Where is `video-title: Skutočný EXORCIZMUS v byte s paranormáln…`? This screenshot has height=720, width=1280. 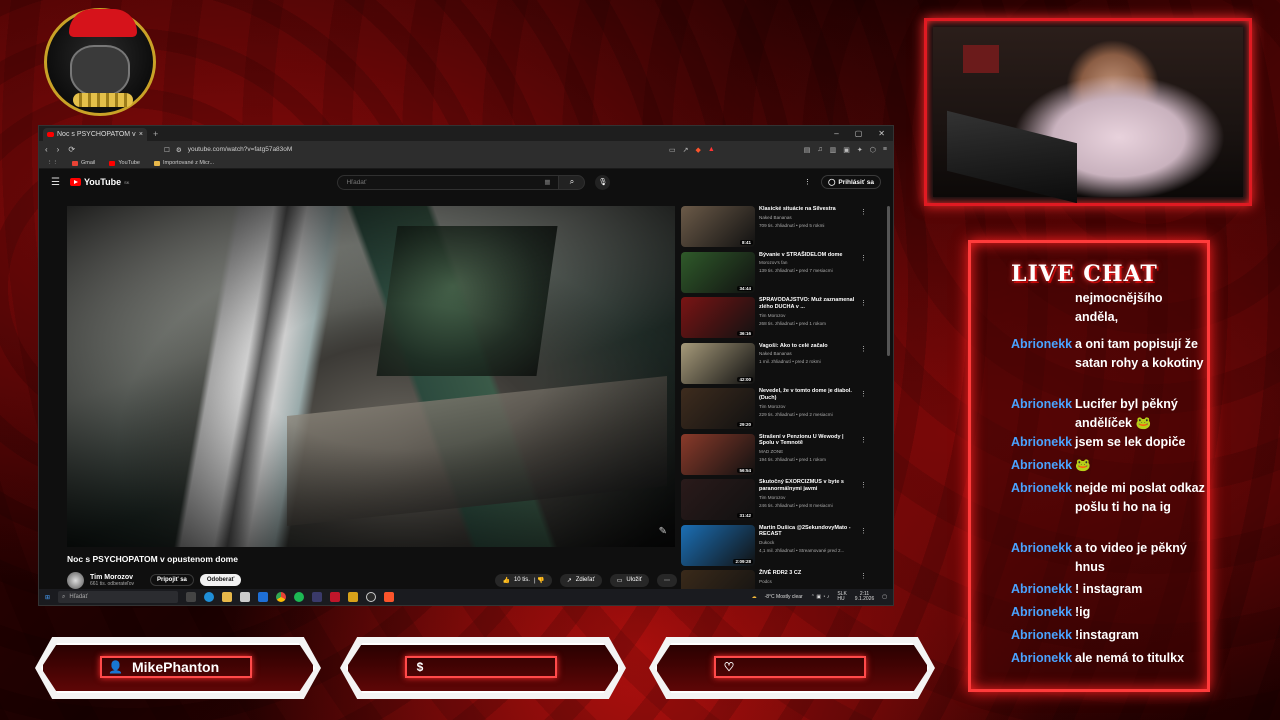
video-title: Skutočný EXORCIZMUS v byte s paranormáln… is located at coordinates (807, 486).